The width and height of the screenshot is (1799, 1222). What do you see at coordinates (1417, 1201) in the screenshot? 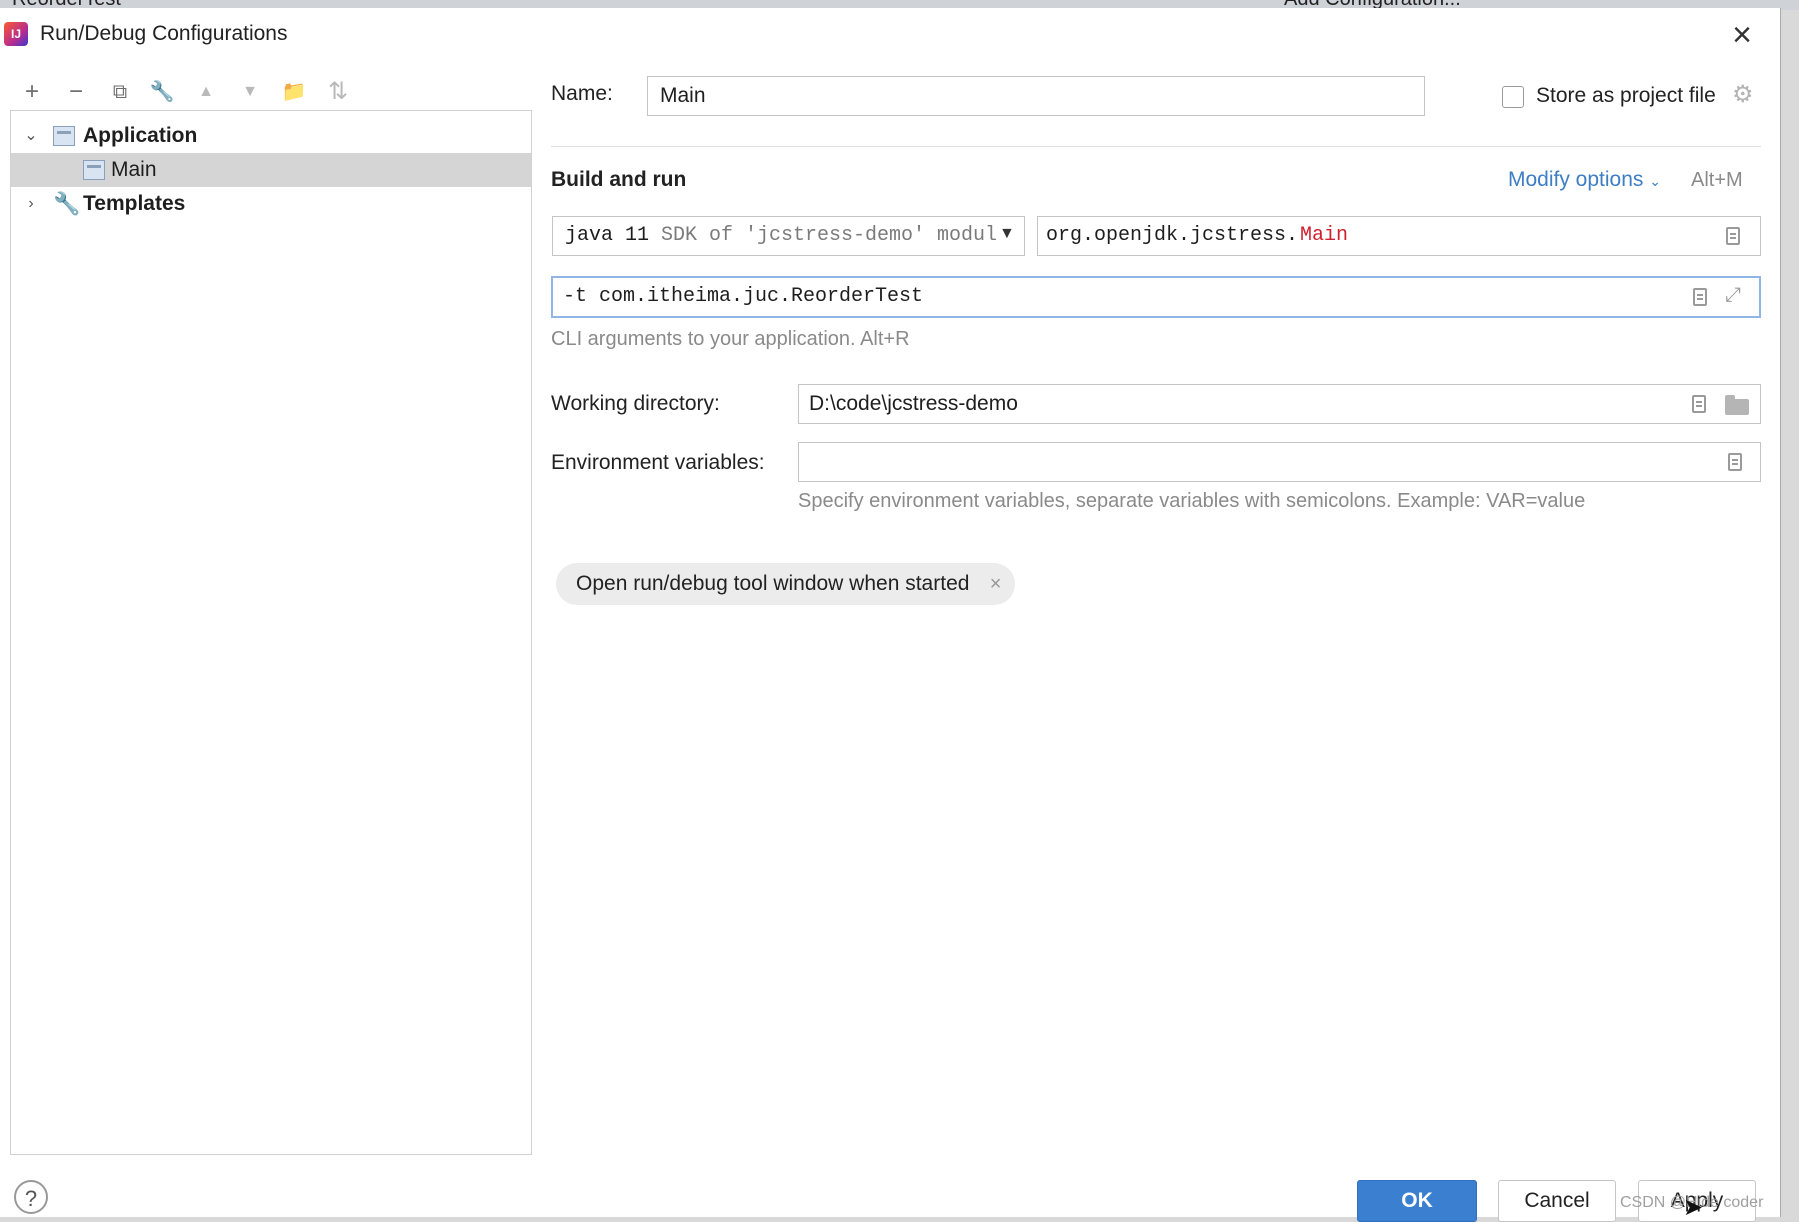
I see `ok-button: OK` at bounding box center [1417, 1201].